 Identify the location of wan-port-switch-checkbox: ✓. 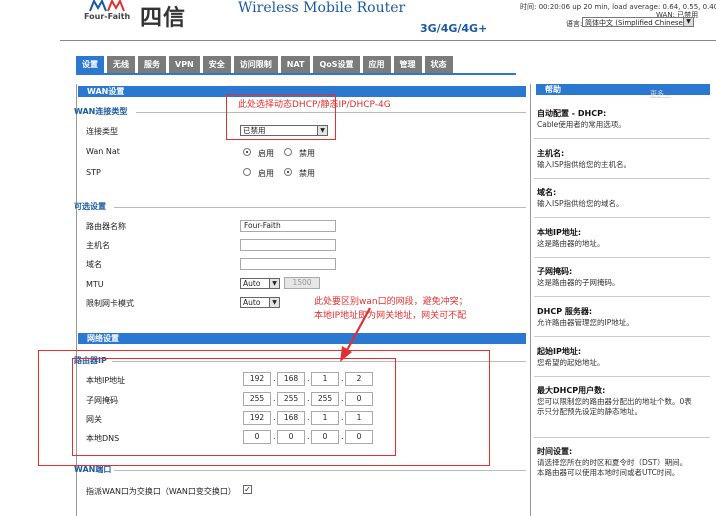
(247, 489).